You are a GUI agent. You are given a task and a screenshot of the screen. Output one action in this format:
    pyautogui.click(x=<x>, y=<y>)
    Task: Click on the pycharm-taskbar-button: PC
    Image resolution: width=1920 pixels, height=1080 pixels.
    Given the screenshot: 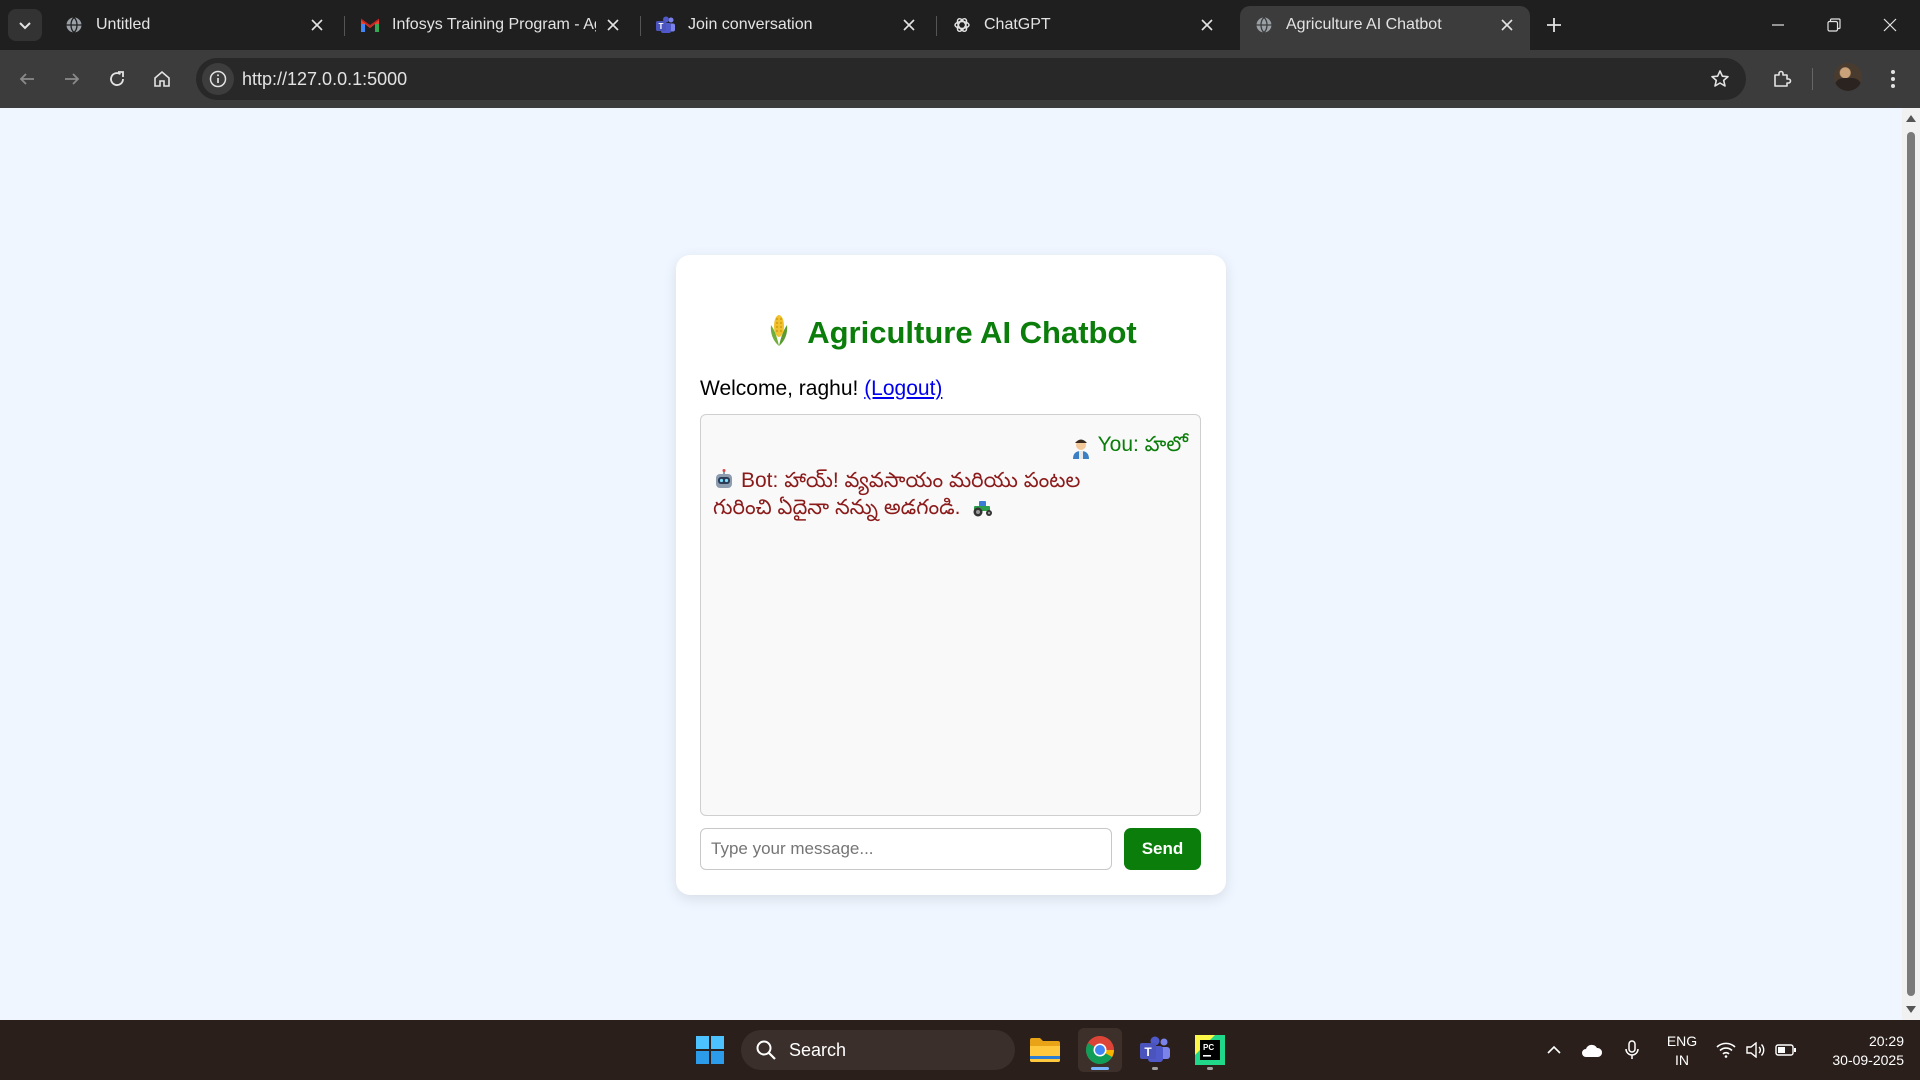 What is the action you would take?
    pyautogui.click(x=1210, y=1050)
    